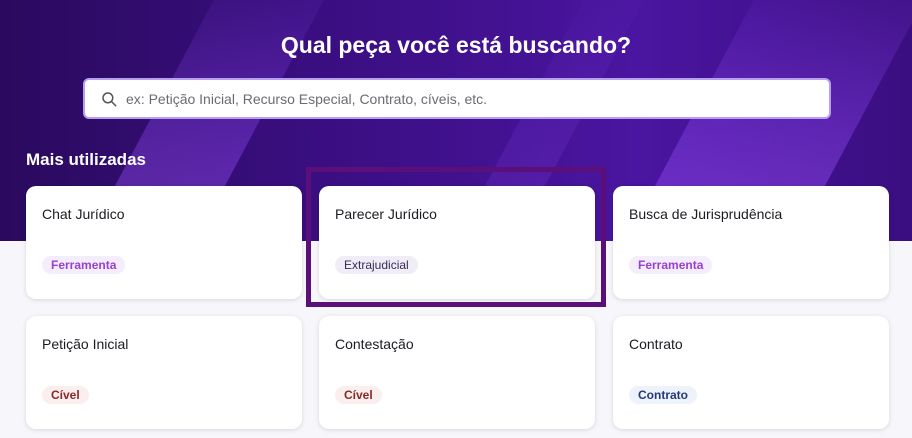 This screenshot has height=438, width=912. Describe the element at coordinates (83, 214) in the screenshot. I see `card-title: Chat Jurídico` at that location.